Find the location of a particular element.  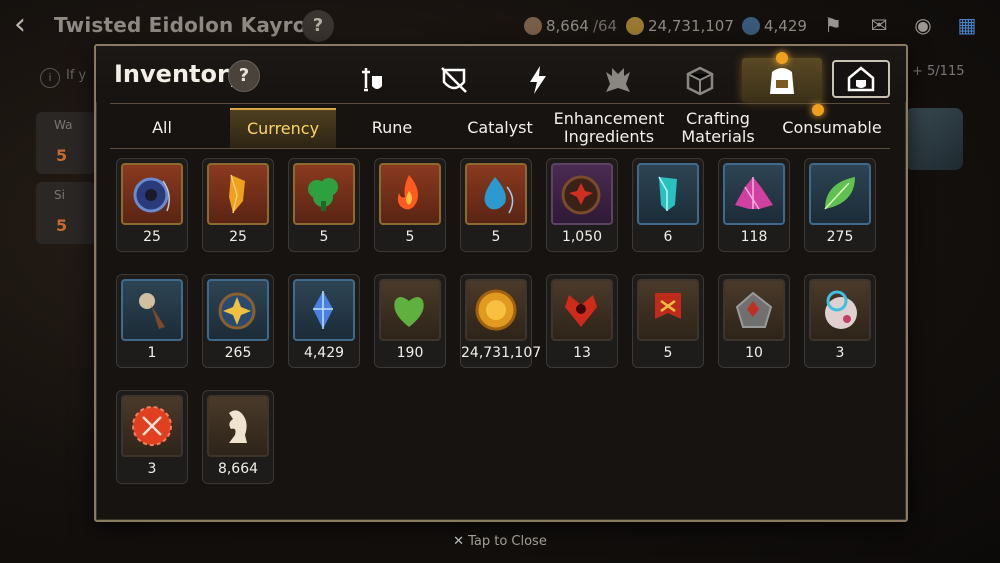

gold-resource: 24,731,107 is located at coordinates (680, 26).